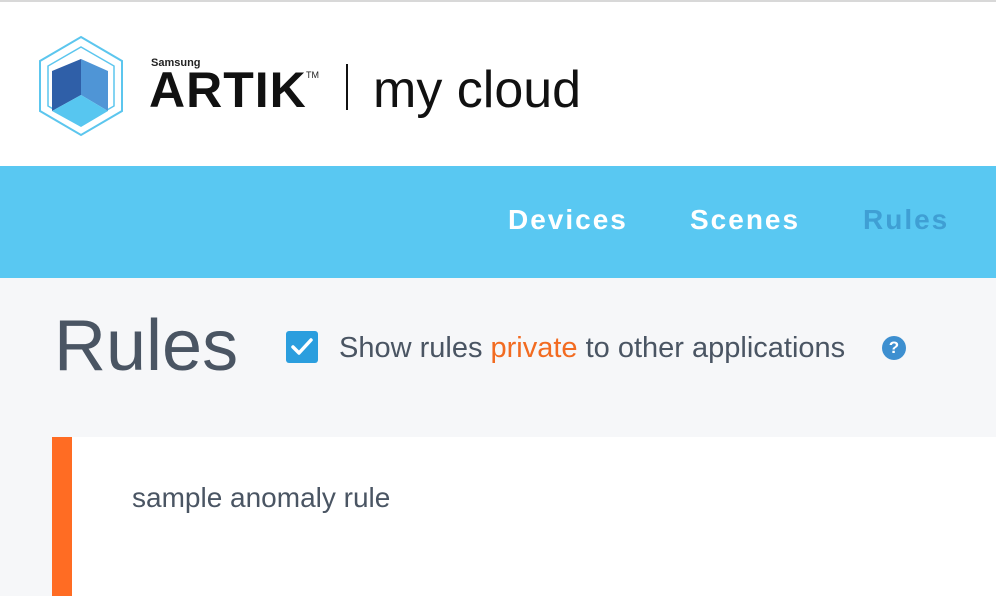 The image size is (996, 596). I want to click on page-title: Rules, so click(146, 346).